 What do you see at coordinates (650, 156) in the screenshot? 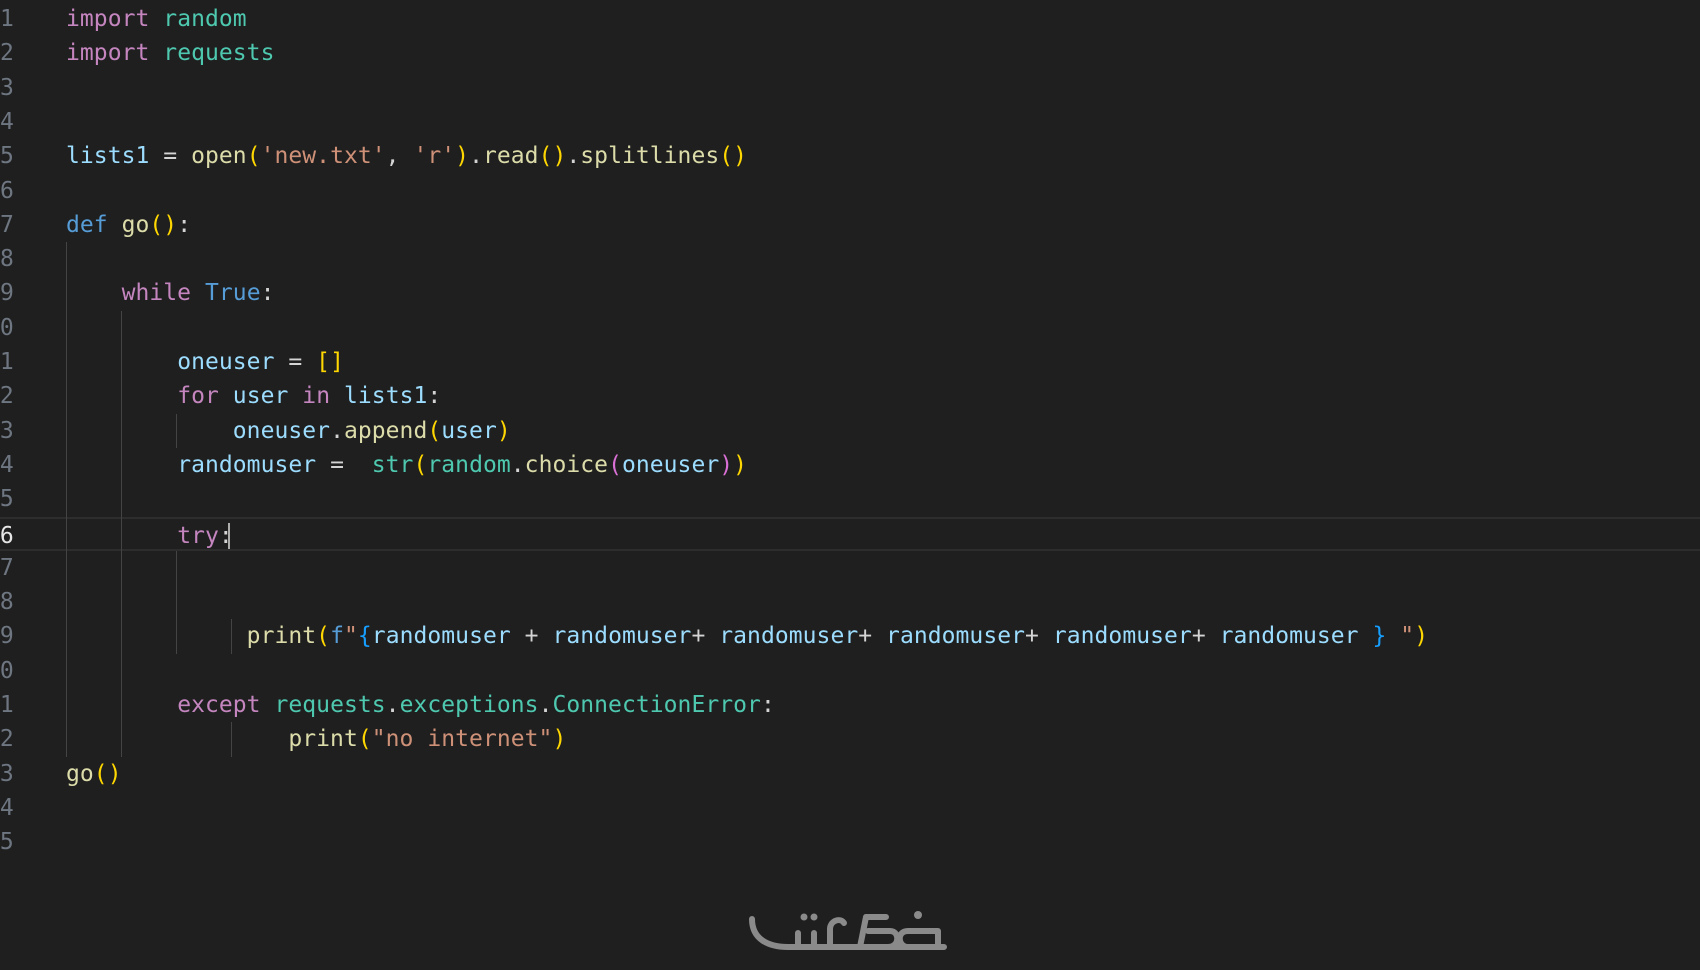
I see `code-token: splitlines` at bounding box center [650, 156].